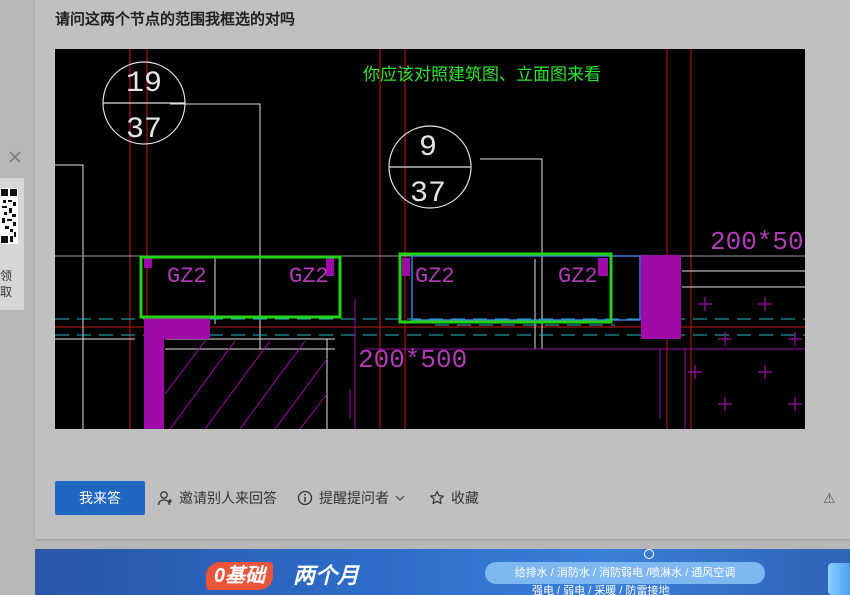 Image resolution: width=850 pixels, height=595 pixels. I want to click on qr-label: 领 取, so click(6, 284).